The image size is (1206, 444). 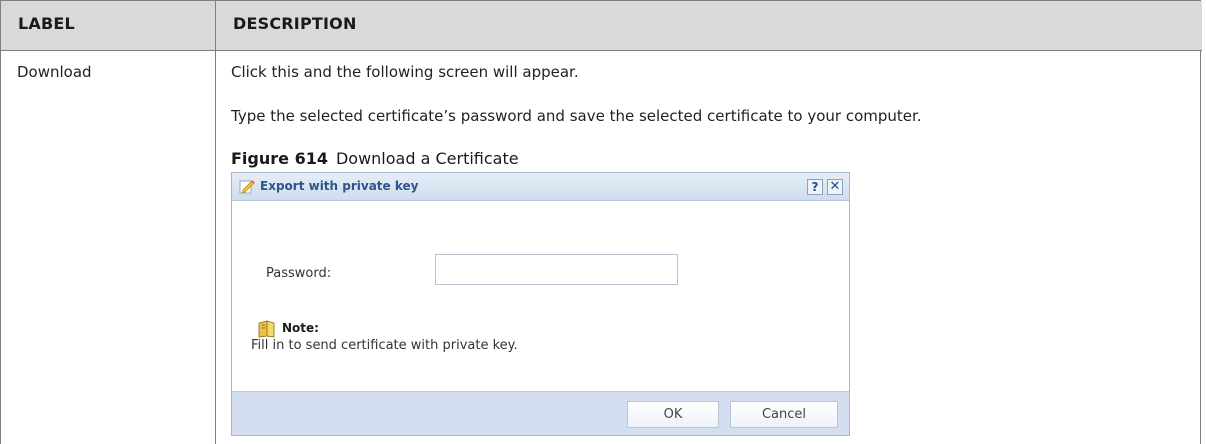 What do you see at coordinates (339, 186) in the screenshot?
I see `dialog-title: Export with private key` at bounding box center [339, 186].